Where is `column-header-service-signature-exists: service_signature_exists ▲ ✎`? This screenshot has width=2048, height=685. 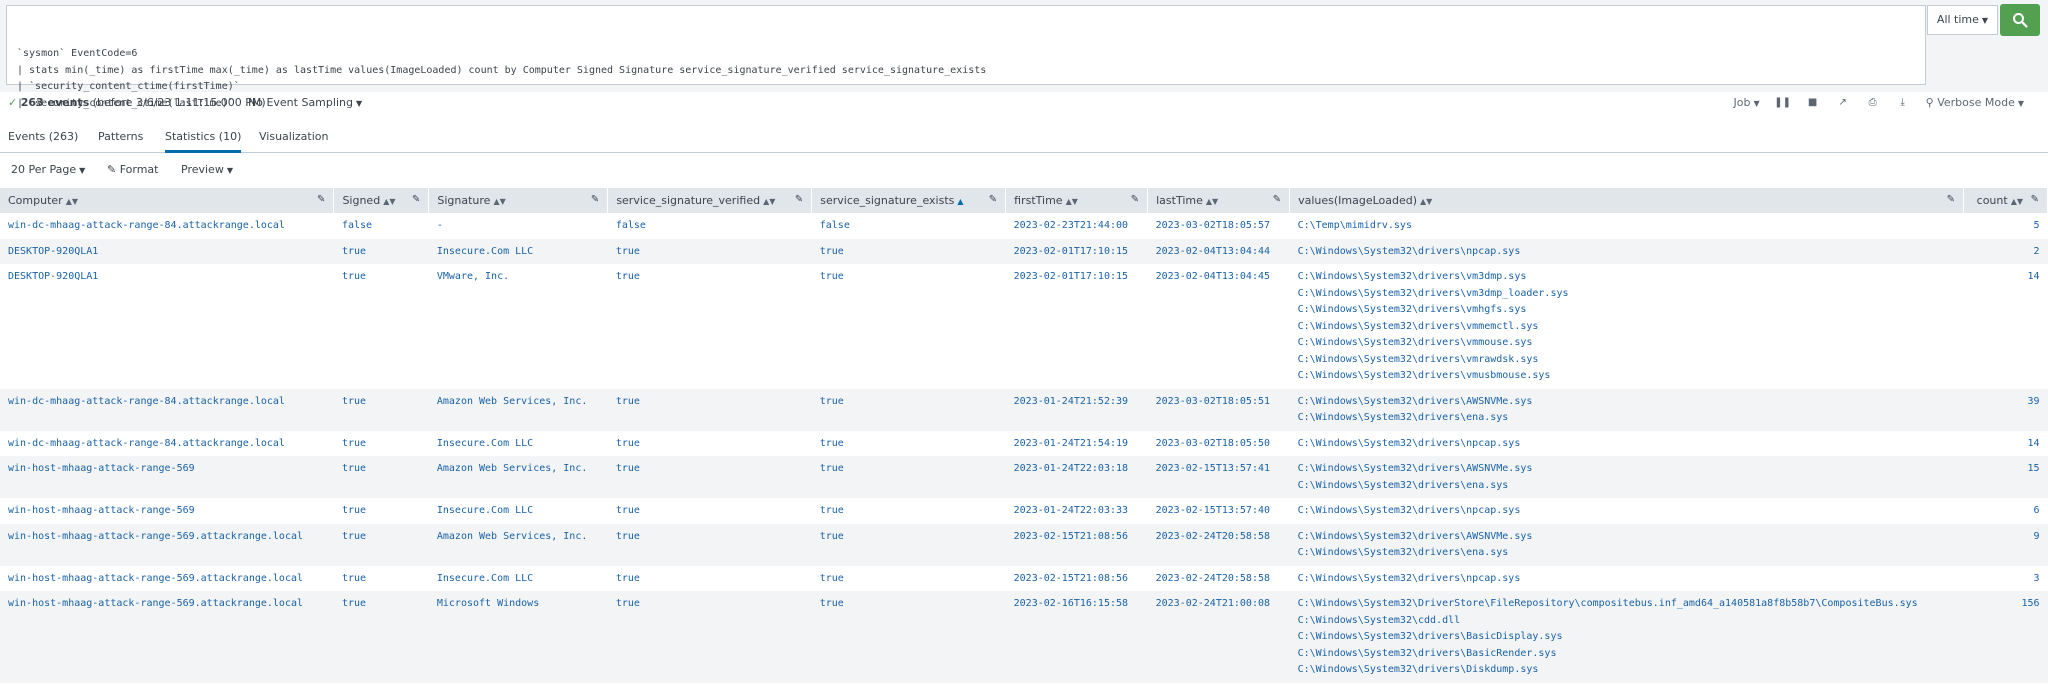 column-header-service-signature-exists: service_signature_exists ▲ ✎ is located at coordinates (909, 200).